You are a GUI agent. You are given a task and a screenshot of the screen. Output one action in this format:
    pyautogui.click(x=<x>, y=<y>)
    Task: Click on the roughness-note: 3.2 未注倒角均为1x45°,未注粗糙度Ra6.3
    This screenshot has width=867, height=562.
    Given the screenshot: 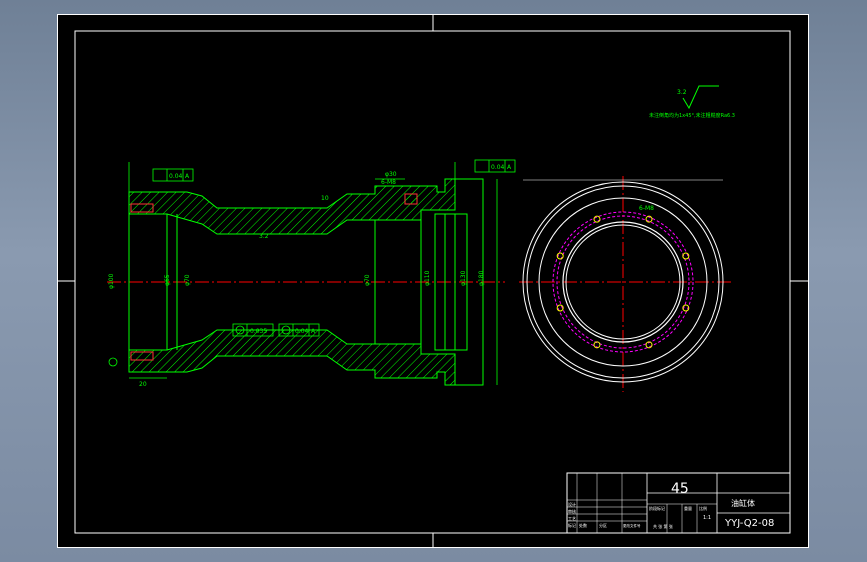 What is the action you would take?
    pyautogui.click(x=692, y=102)
    